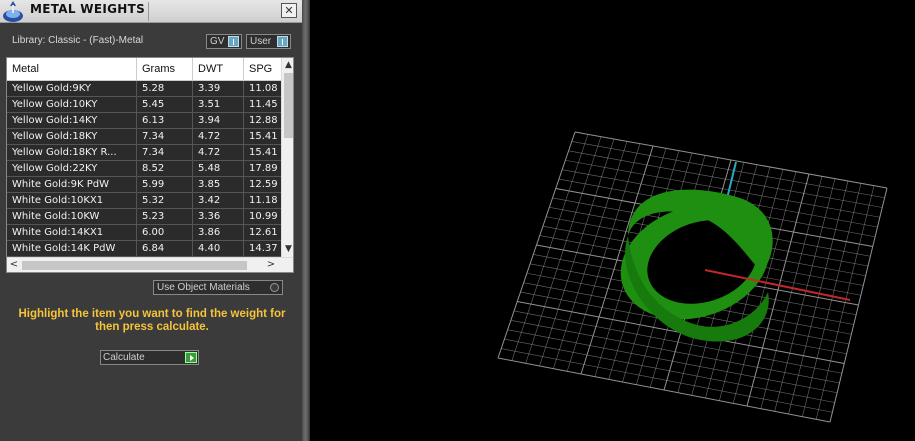  Describe the element at coordinates (165, 104) in the screenshot. I see `table-cell: 5.45` at that location.